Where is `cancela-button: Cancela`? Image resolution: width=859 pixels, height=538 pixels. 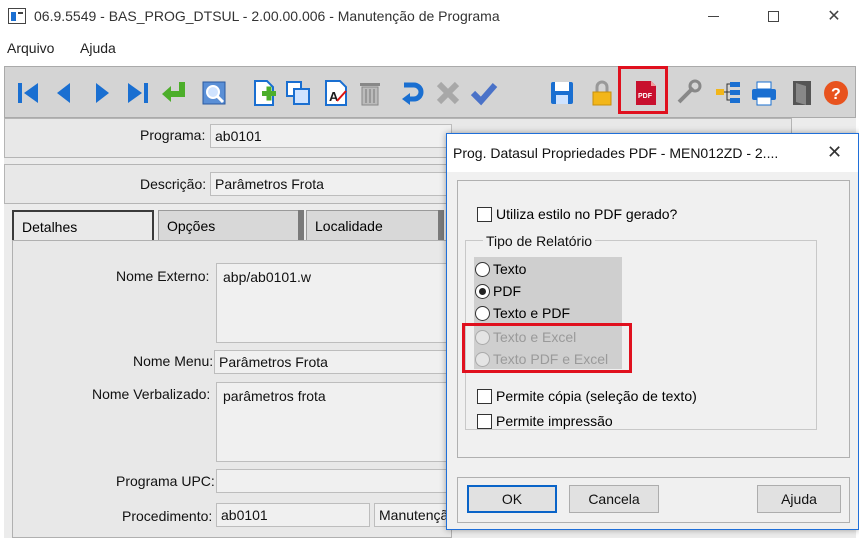
cancela-button: Cancela is located at coordinates (614, 499).